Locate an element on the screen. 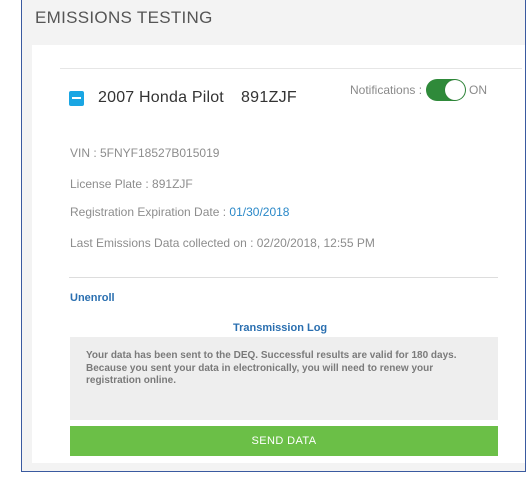 This screenshot has width=527, height=481. collapse-icon is located at coordinates (76, 98).